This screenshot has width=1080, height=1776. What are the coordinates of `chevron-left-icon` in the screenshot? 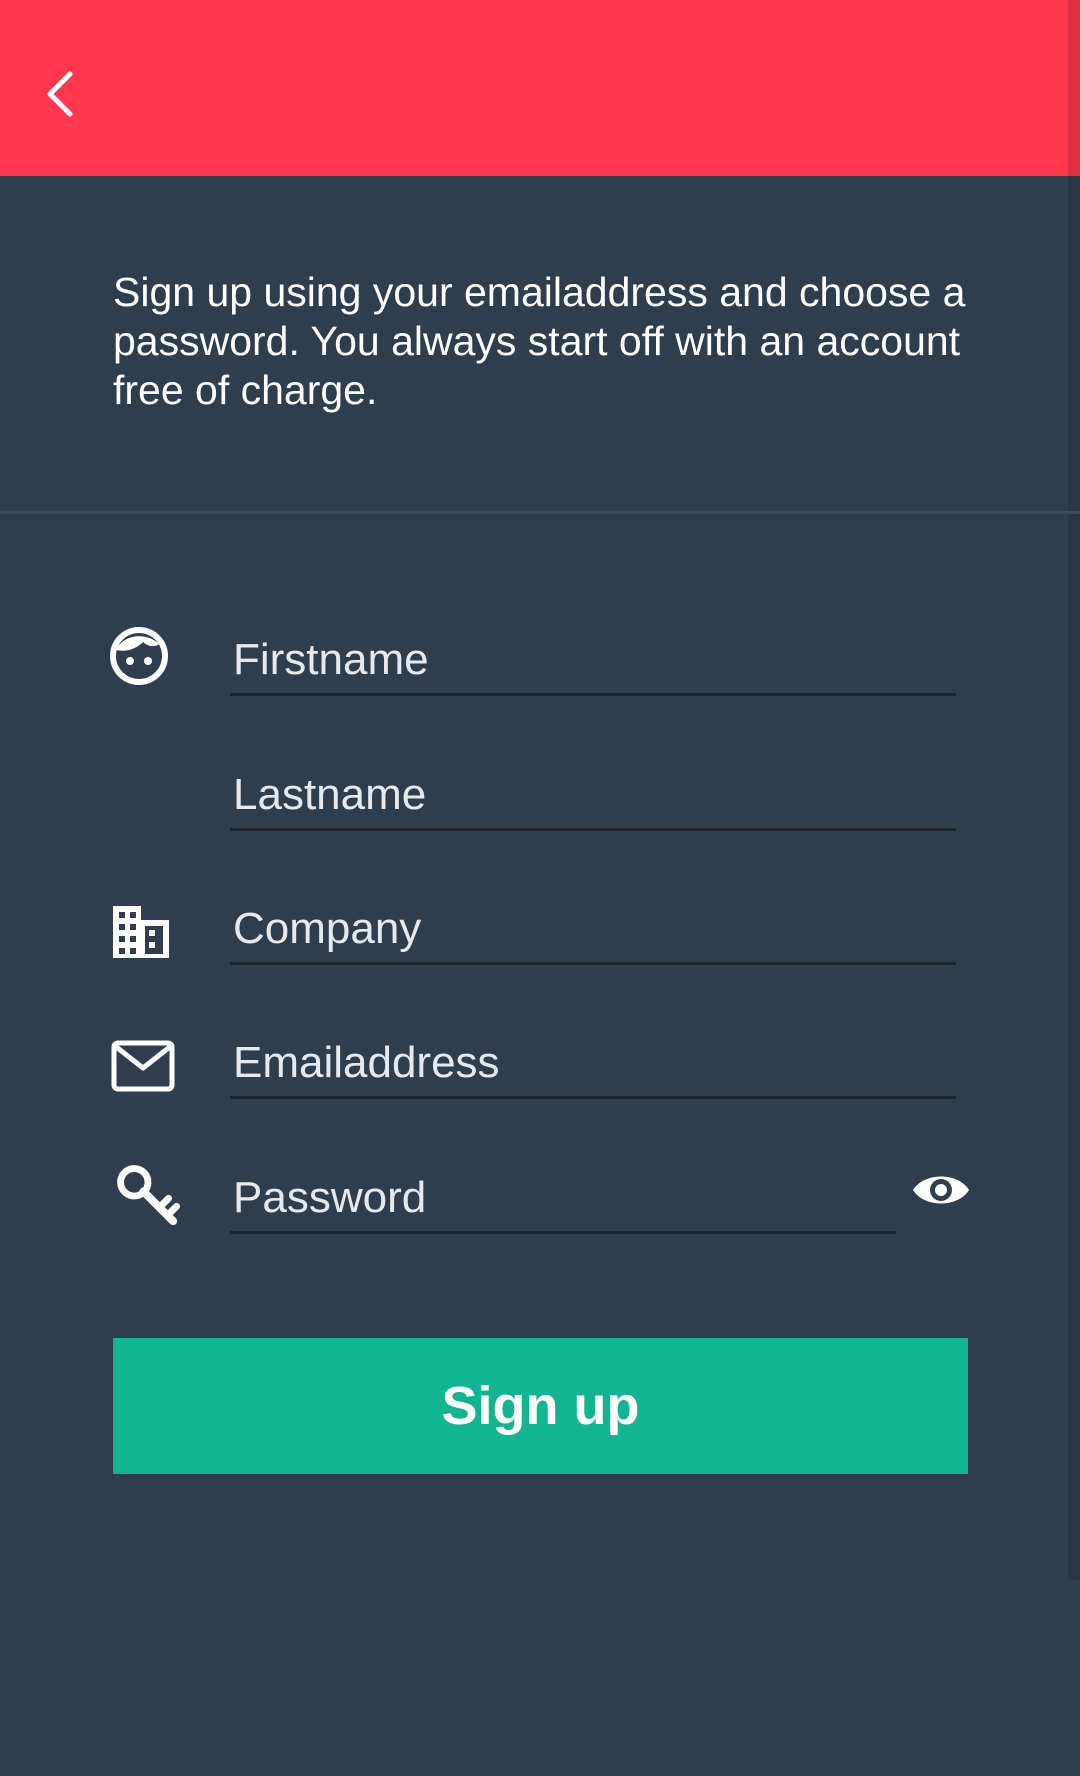 It's located at (60, 94).